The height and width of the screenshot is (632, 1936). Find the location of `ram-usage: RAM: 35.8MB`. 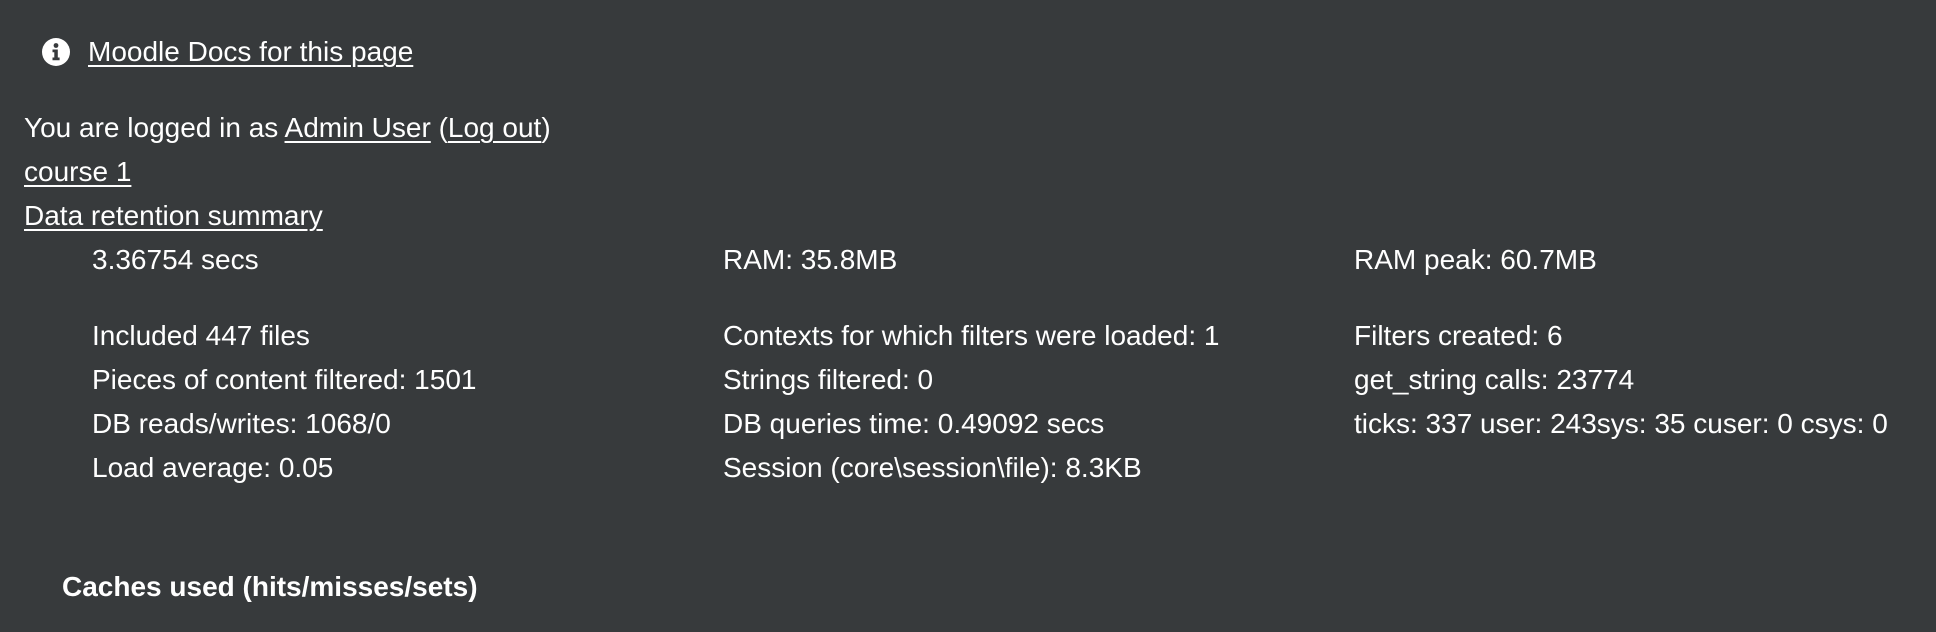

ram-usage: RAM: 35.8MB is located at coordinates (810, 259).